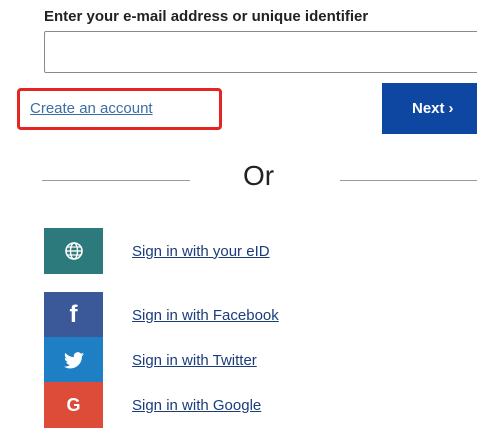 The height and width of the screenshot is (428, 477). What do you see at coordinates (196, 405) in the screenshot?
I see `sign-in-google-link: Sign in with Google` at bounding box center [196, 405].